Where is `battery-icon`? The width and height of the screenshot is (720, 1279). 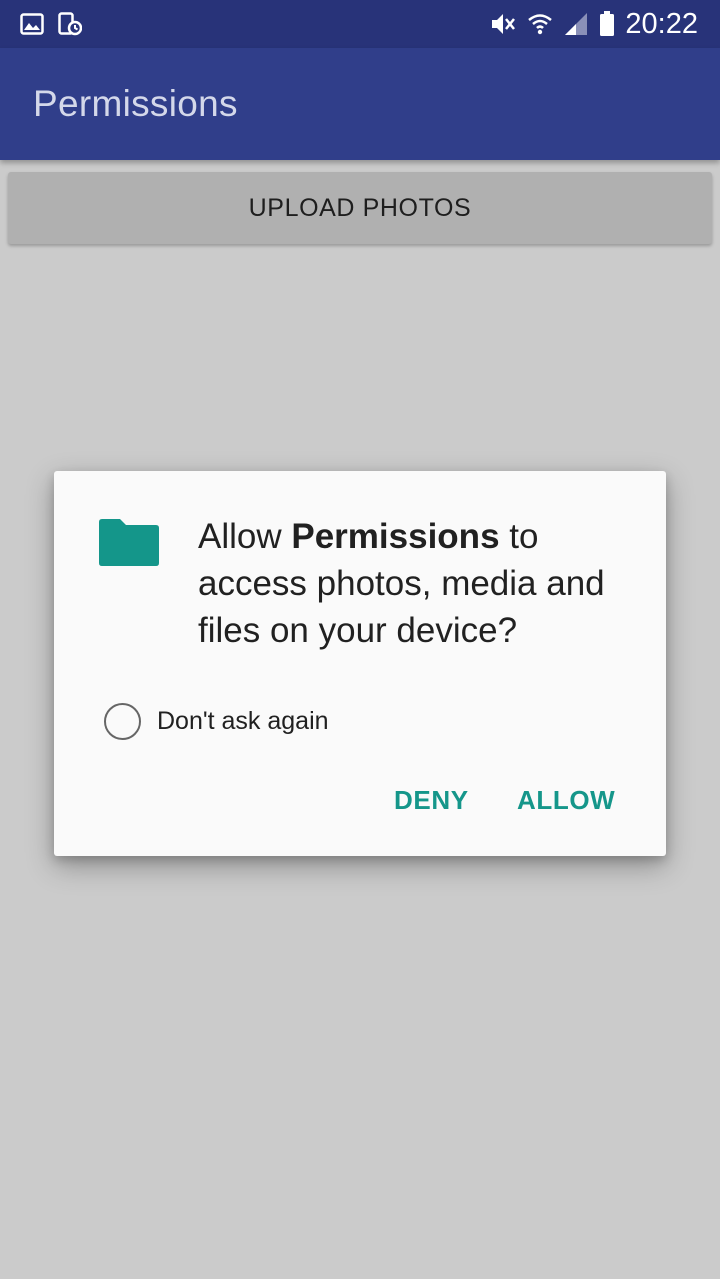
battery-icon is located at coordinates (607, 24).